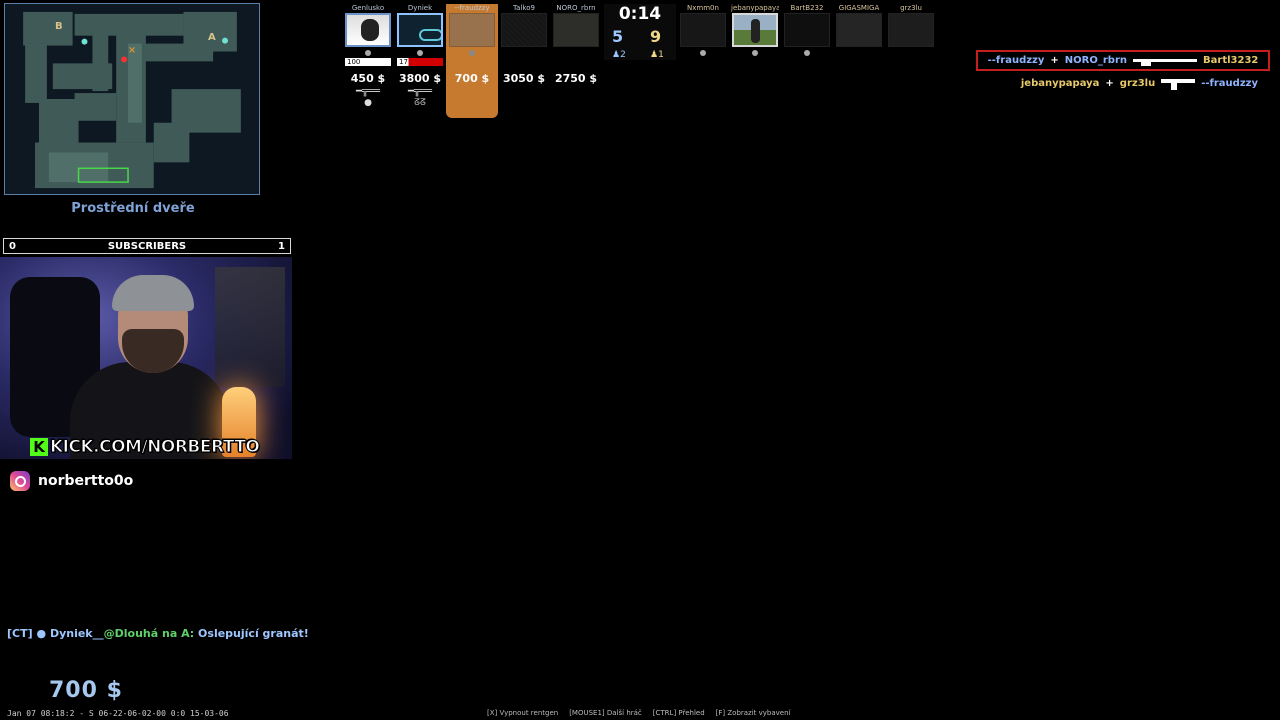  What do you see at coordinates (20, 633) in the screenshot?
I see `chat-team-tag: [CT]` at bounding box center [20, 633].